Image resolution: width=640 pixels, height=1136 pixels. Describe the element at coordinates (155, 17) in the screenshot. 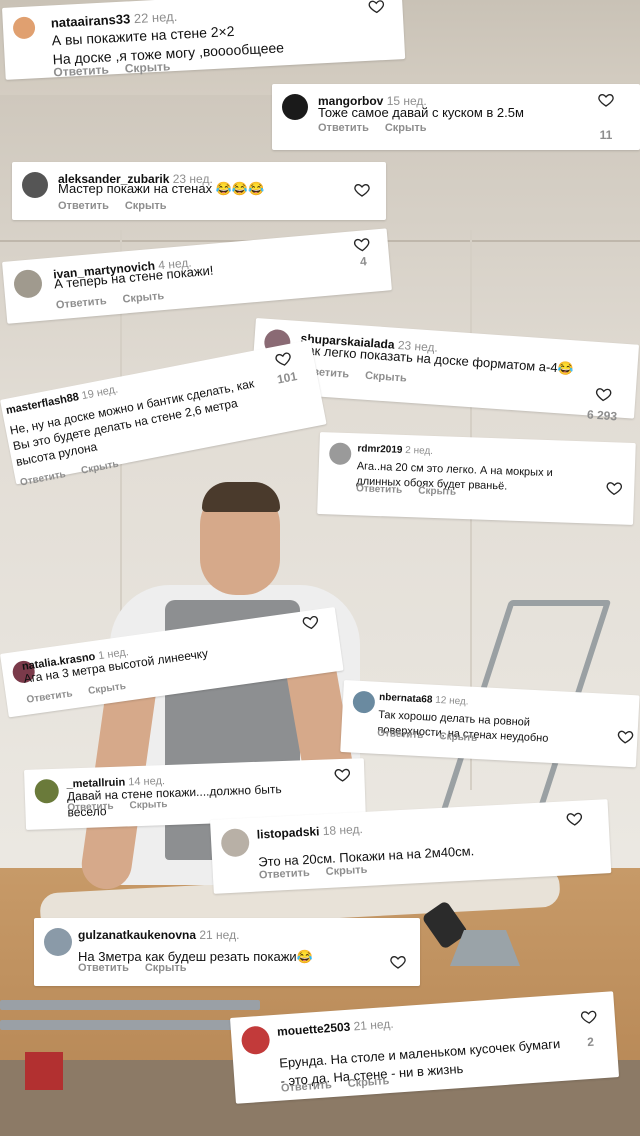

I see `comment-time: 22 нед.` at that location.